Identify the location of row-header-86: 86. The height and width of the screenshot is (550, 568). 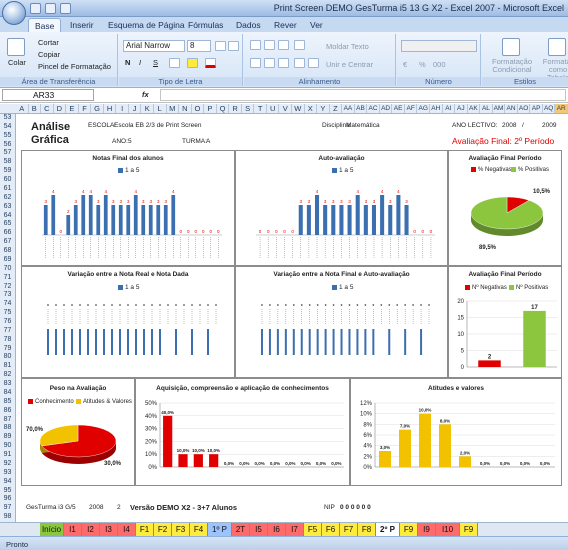
(7, 411).